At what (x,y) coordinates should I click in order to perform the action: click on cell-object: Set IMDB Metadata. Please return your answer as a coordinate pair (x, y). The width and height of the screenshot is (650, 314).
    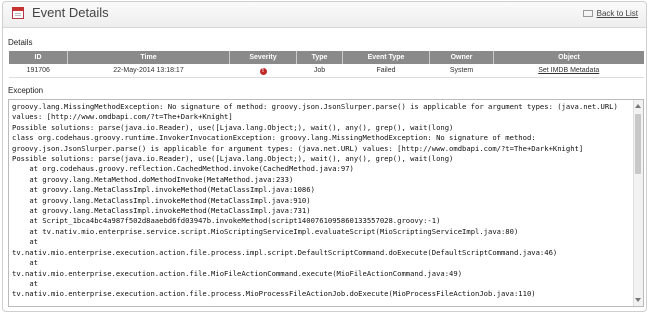
    Looking at the image, I should click on (568, 71).